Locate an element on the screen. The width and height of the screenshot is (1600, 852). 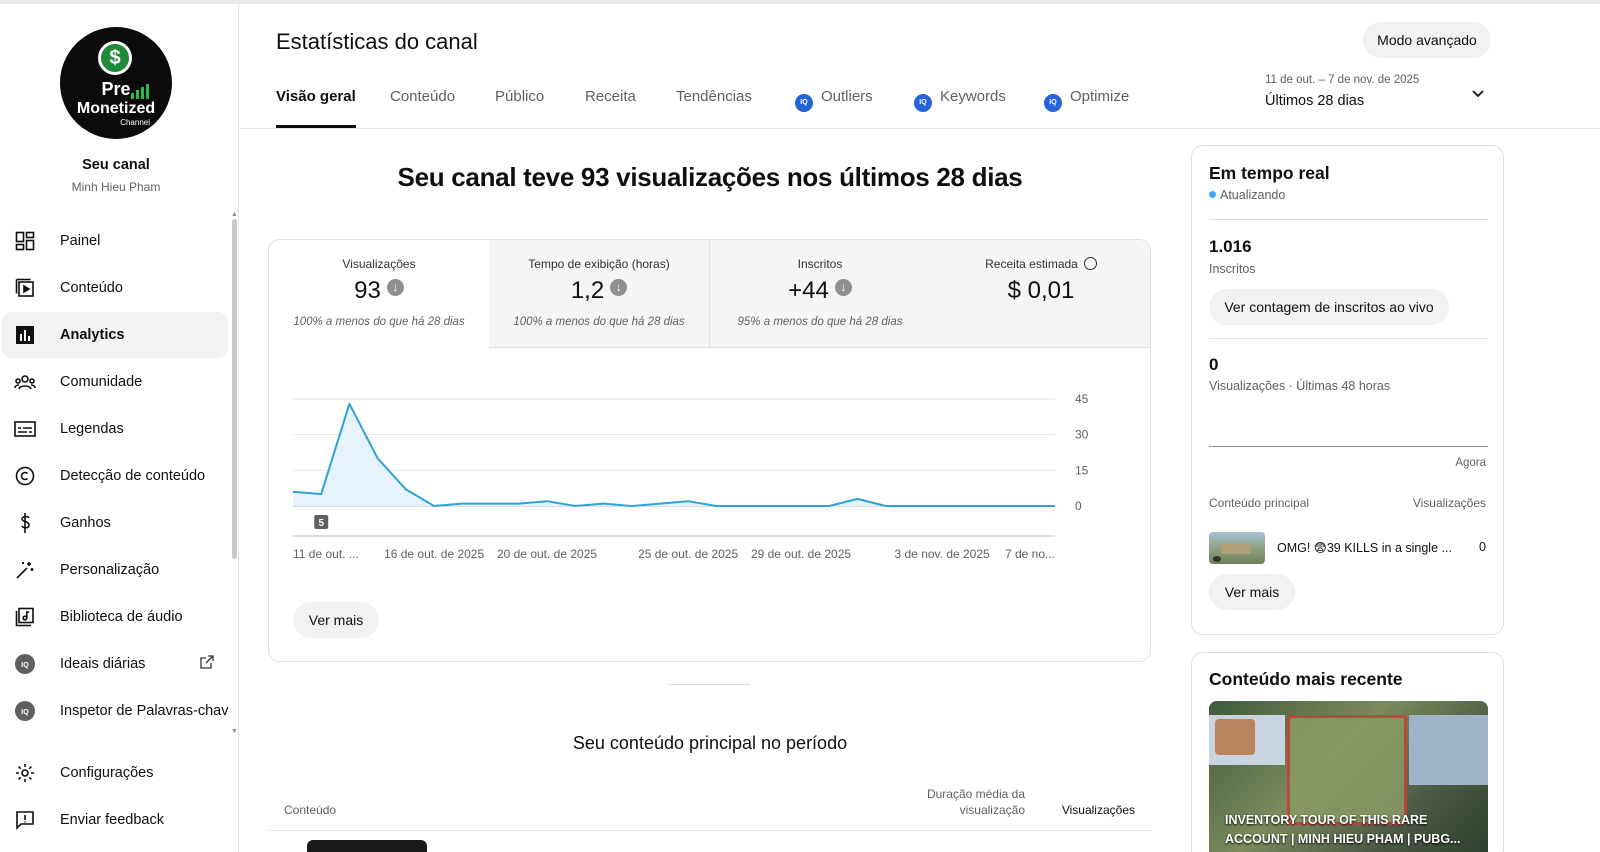
metric-label-text: Receita estimada is located at coordinates (1031, 264).